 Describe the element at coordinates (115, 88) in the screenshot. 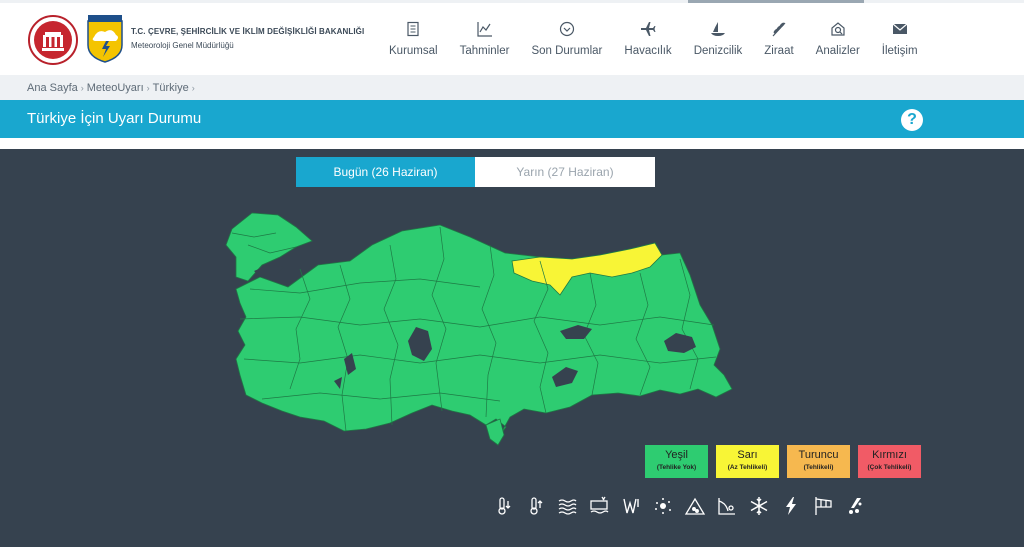

I see `breadcrumb-meteouyari: MeteoUyarı` at that location.